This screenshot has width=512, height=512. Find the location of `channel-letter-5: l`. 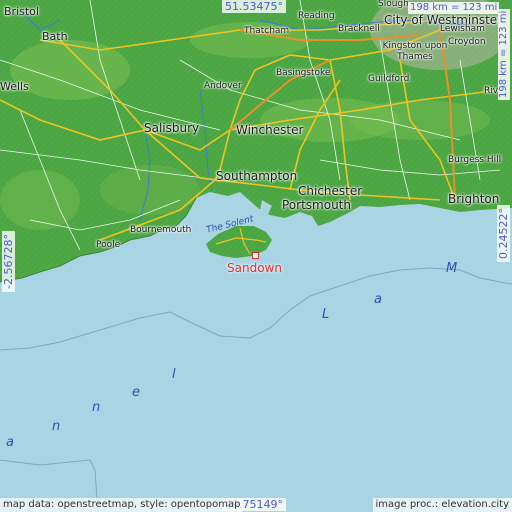

channel-letter-5: l is located at coordinates (174, 374).